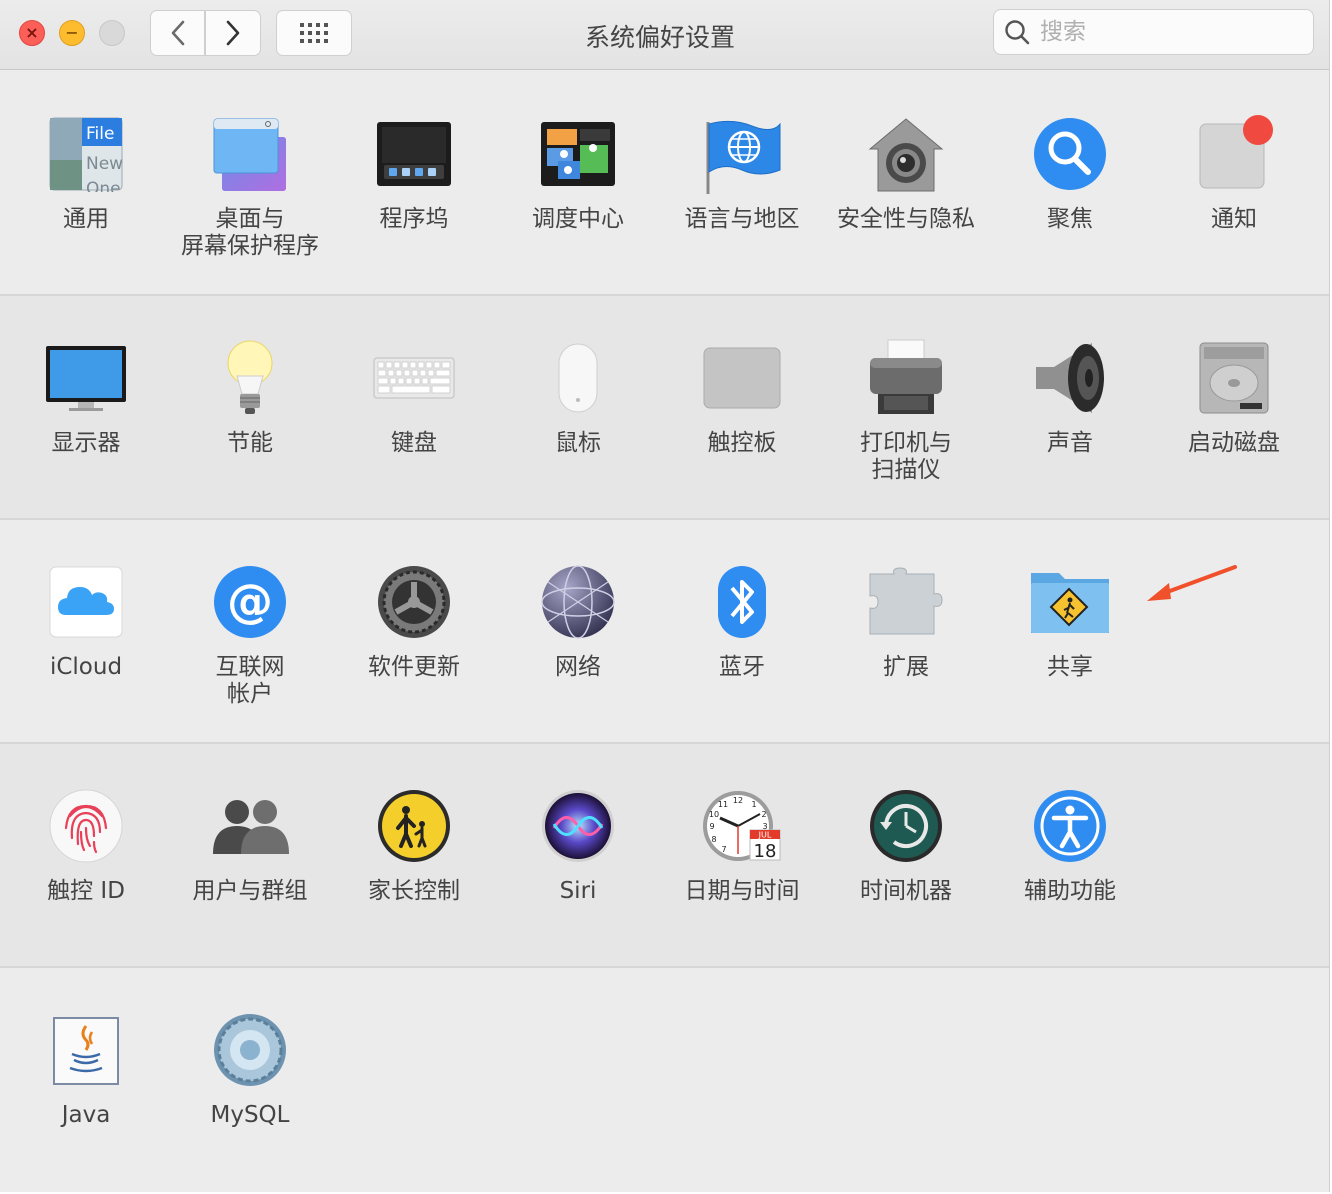  I want to click on pref-sound: 声音, so click(1070, 396).